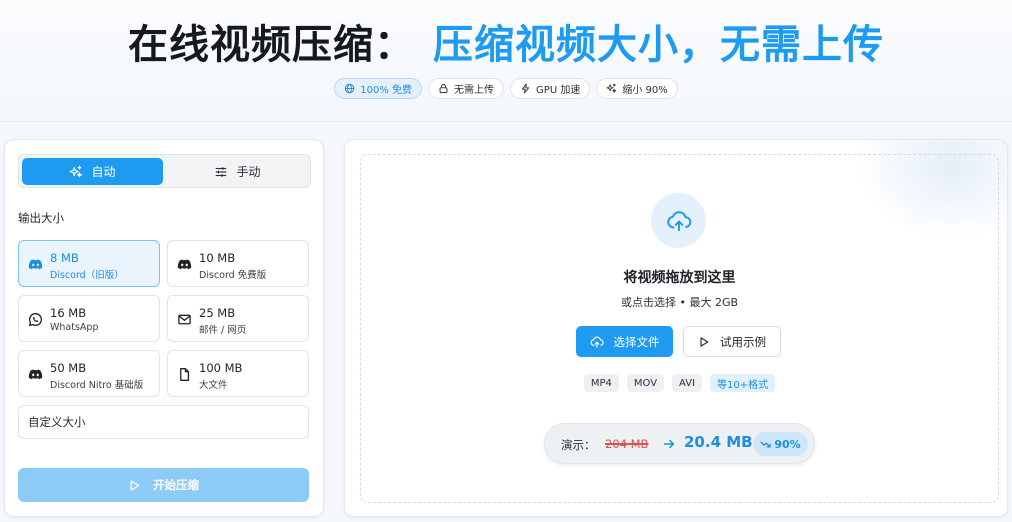  Describe the element at coordinates (669, 444) in the screenshot. I see `arrow-right-icon` at that location.